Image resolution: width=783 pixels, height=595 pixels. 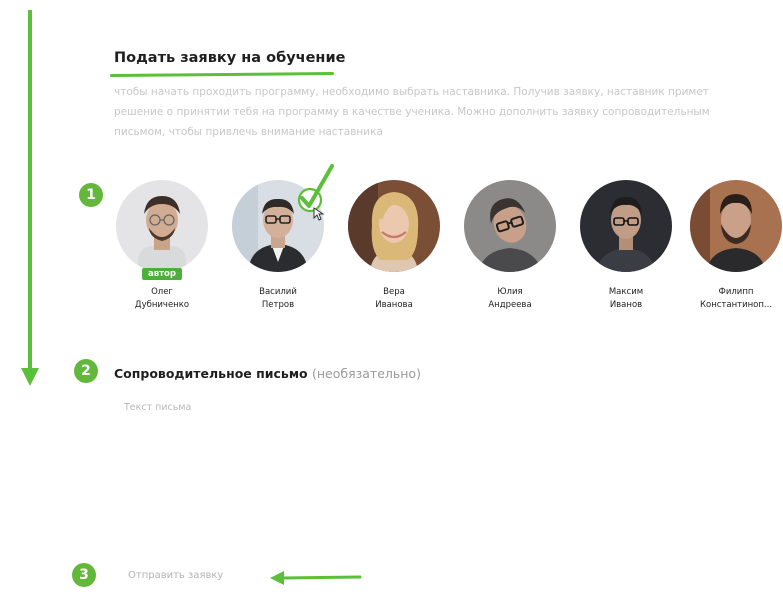 I want to click on step-2-badge: 2, so click(x=86, y=371).